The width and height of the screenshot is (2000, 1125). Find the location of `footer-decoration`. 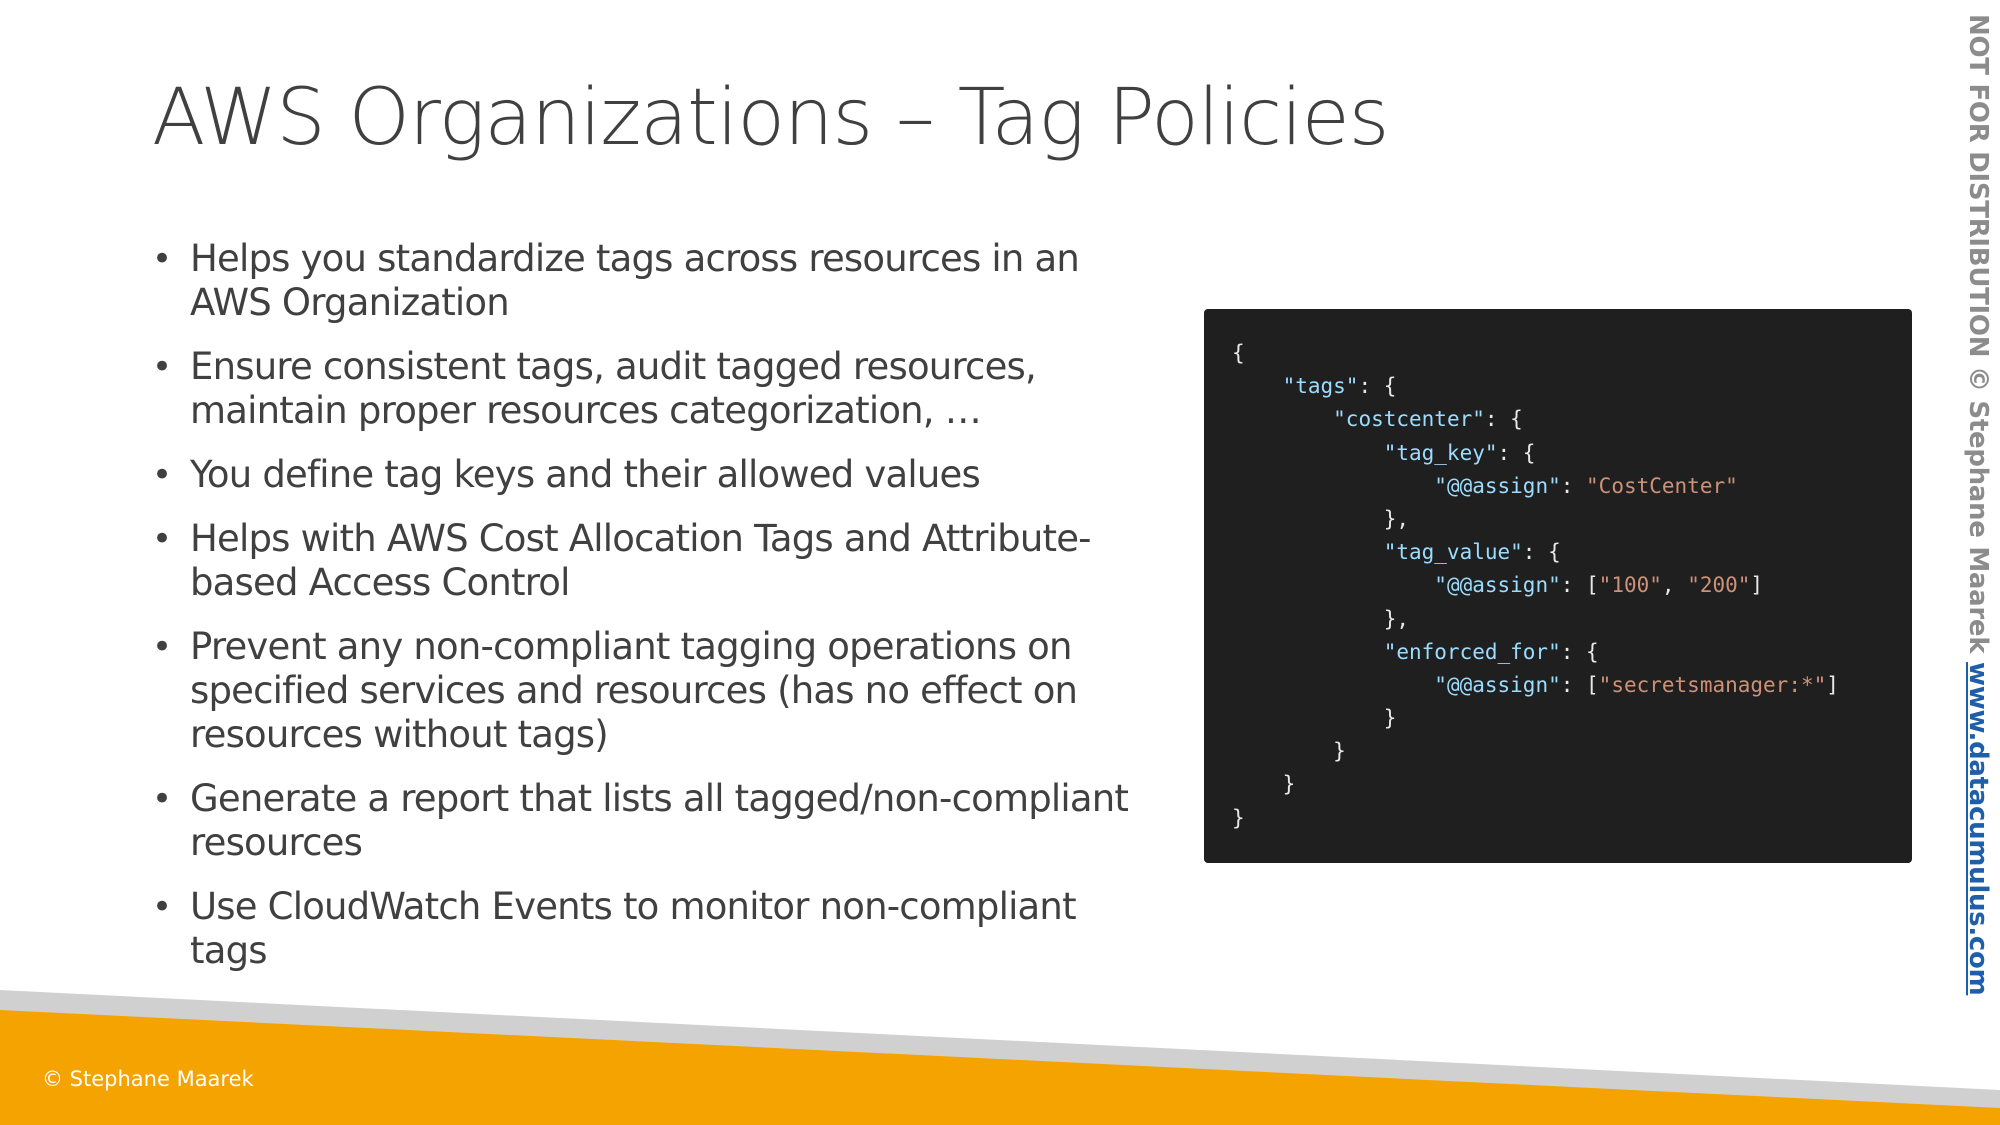

footer-decoration is located at coordinates (1000, 1057).